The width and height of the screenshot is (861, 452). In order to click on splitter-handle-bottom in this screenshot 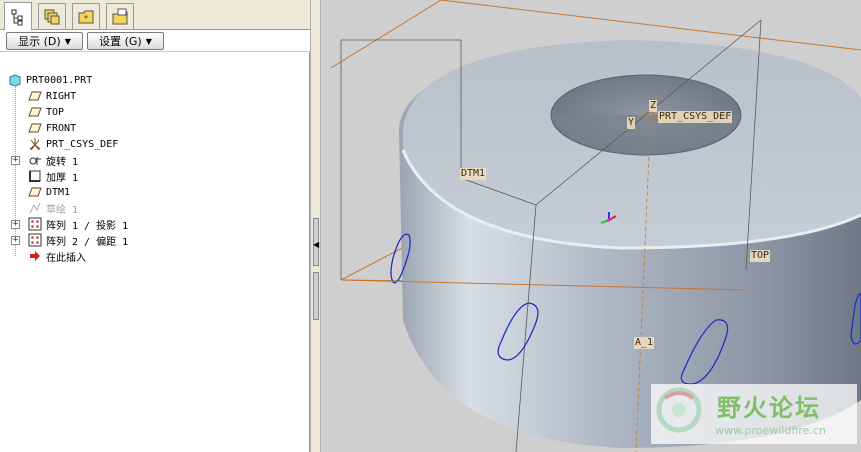, I will do `click(316, 296)`.